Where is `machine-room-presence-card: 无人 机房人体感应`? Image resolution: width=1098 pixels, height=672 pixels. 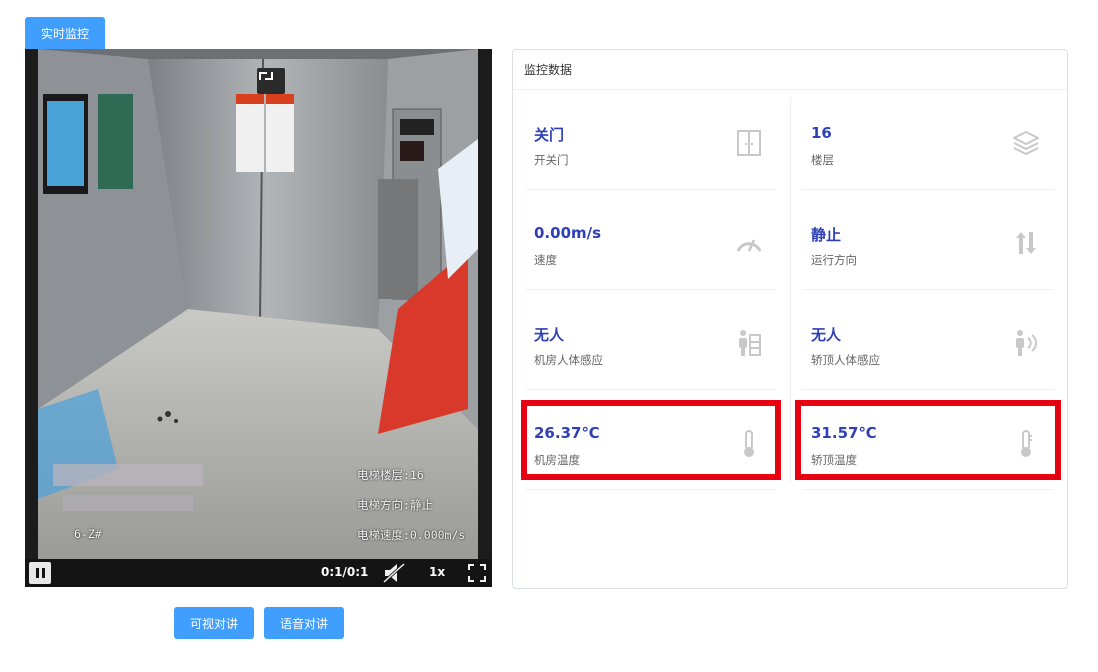 machine-room-presence-card: 无人 机房人体感应 is located at coordinates (651, 344).